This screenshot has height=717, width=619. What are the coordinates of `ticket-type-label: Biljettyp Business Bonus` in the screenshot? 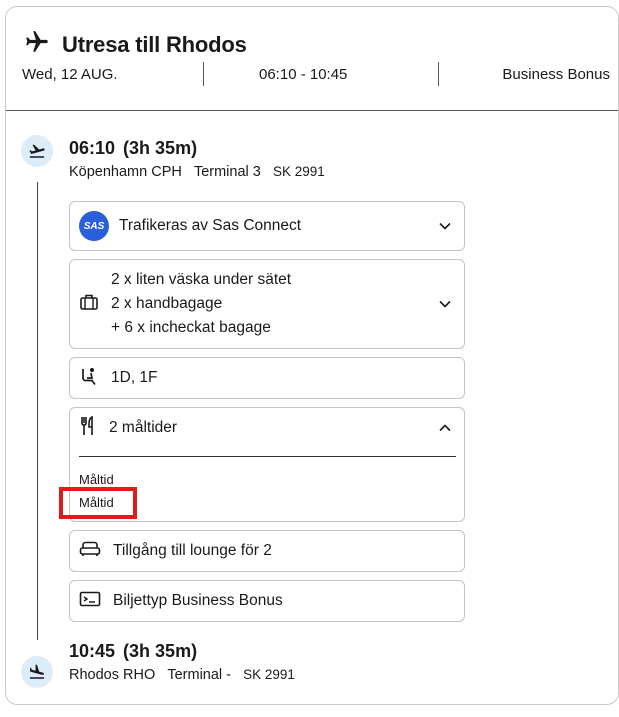 It's located at (198, 600).